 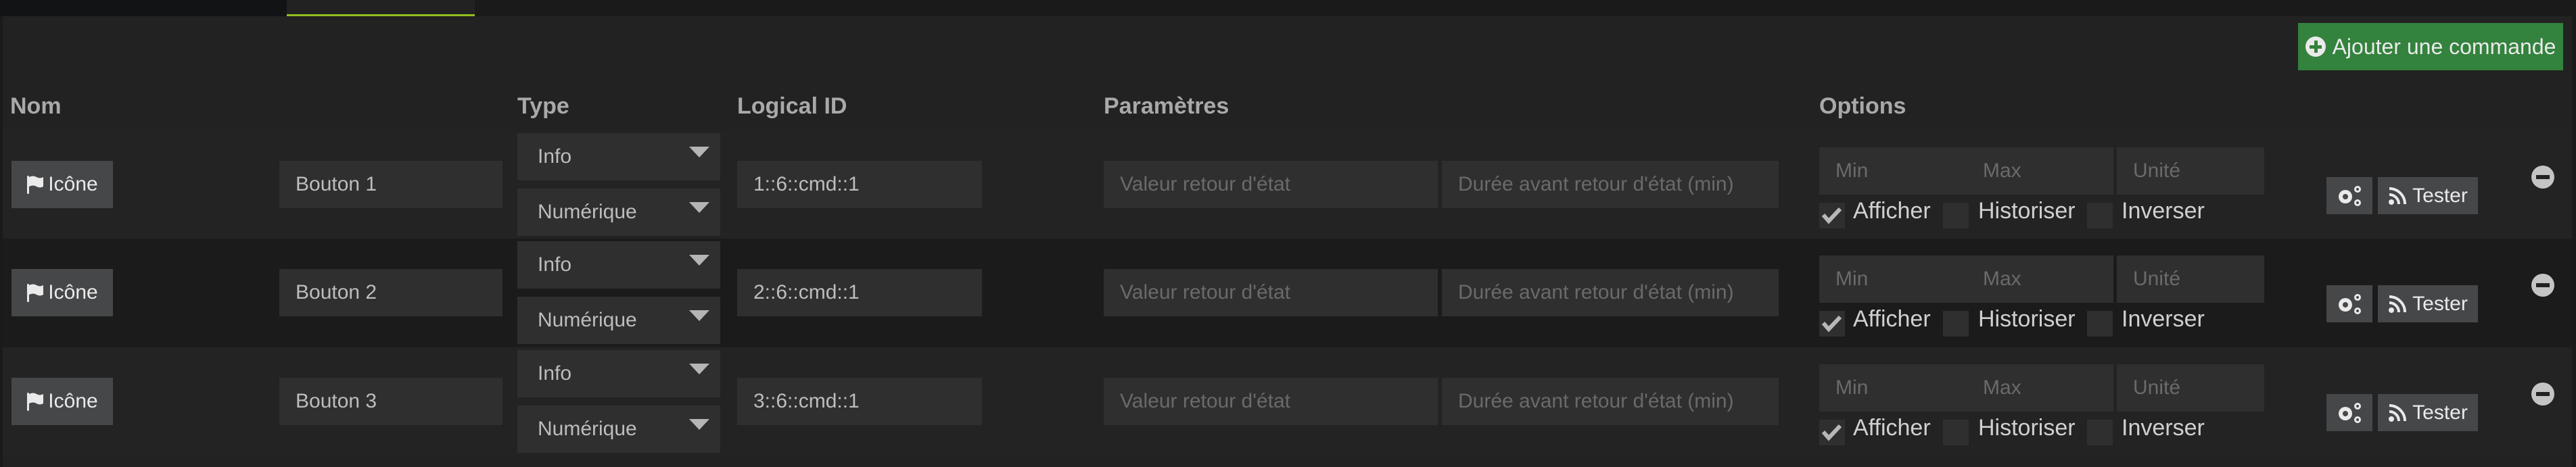 What do you see at coordinates (1167, 106) in the screenshot?
I see `header-parametres: Paramètres` at bounding box center [1167, 106].